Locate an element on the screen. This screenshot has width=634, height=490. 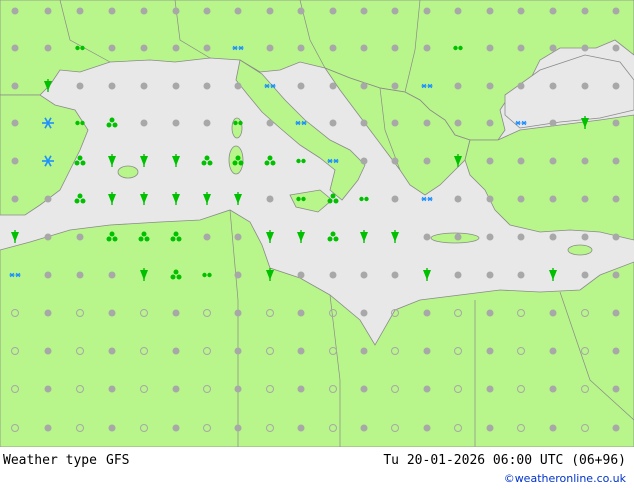
balearic-islands is located at coordinates (128, 172).